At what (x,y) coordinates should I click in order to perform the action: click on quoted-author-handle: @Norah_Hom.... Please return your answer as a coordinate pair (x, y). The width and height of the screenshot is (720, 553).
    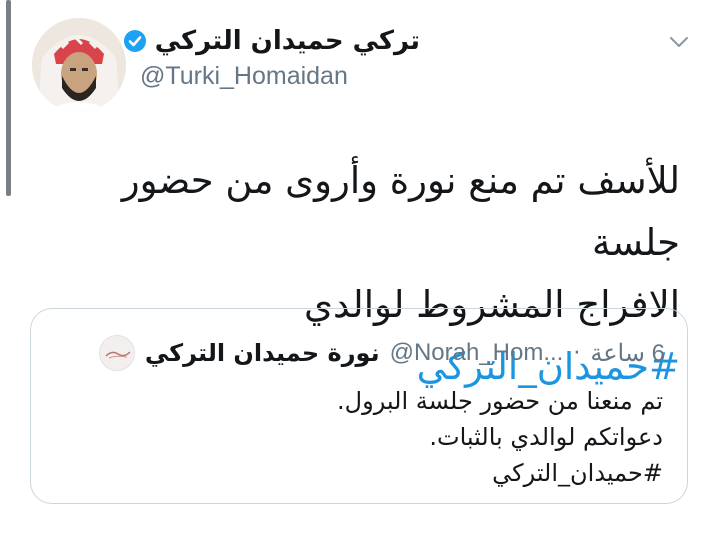
    Looking at the image, I should click on (477, 353).